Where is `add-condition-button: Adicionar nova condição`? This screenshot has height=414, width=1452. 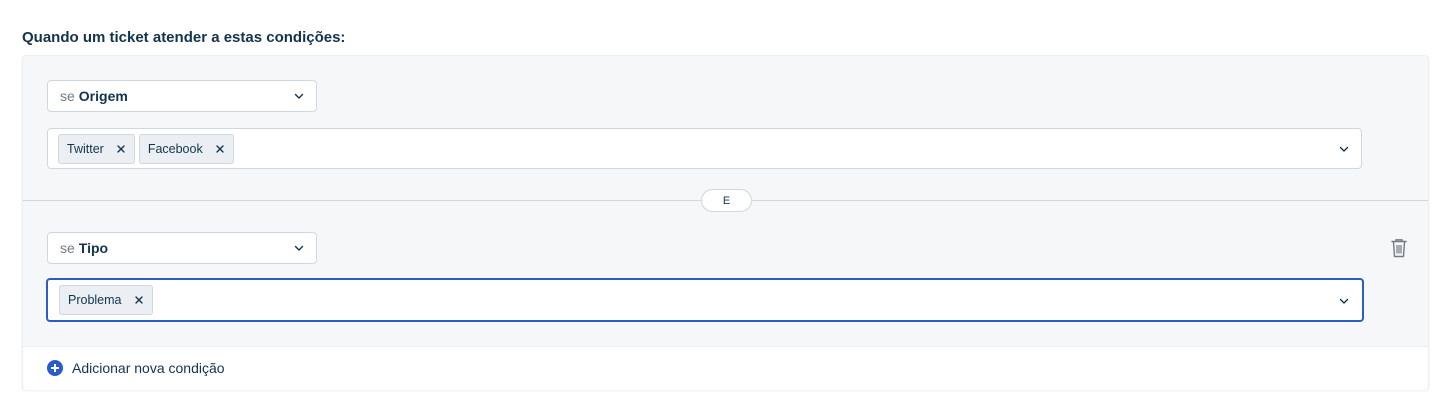
add-condition-button: Adicionar nova condição is located at coordinates (136, 368).